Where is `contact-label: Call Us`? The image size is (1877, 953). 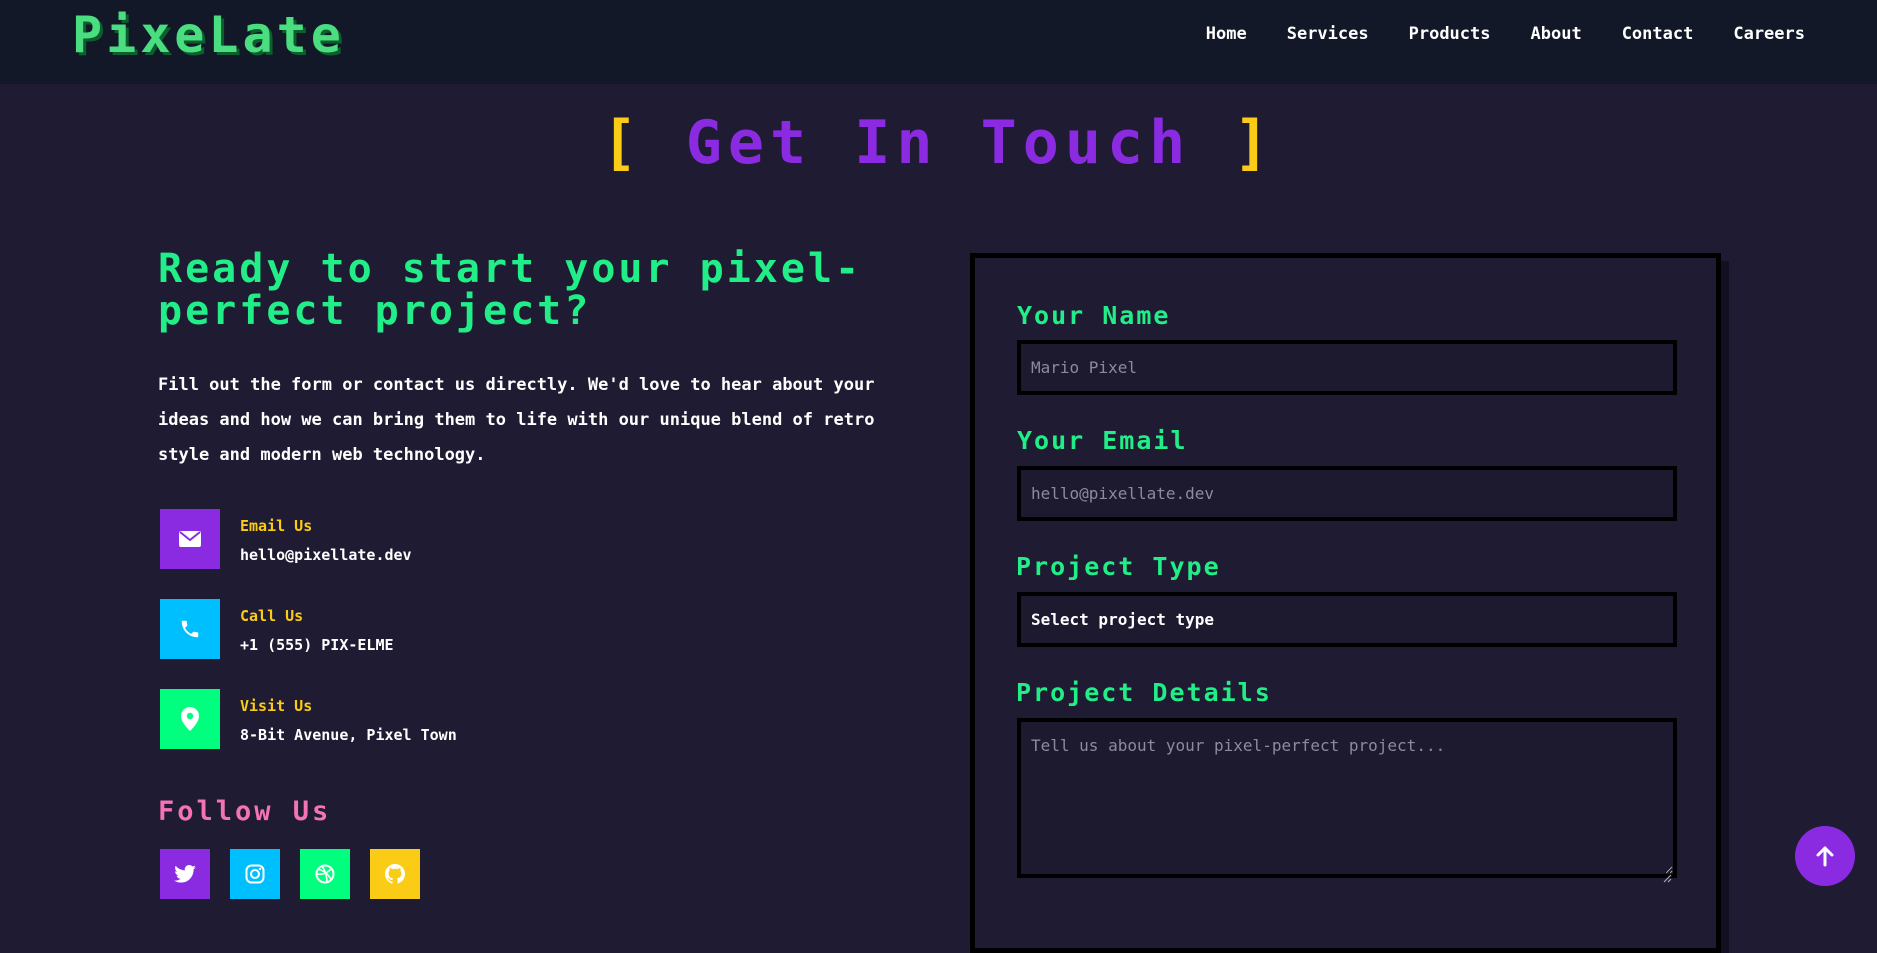
contact-label: Call Us is located at coordinates (272, 616).